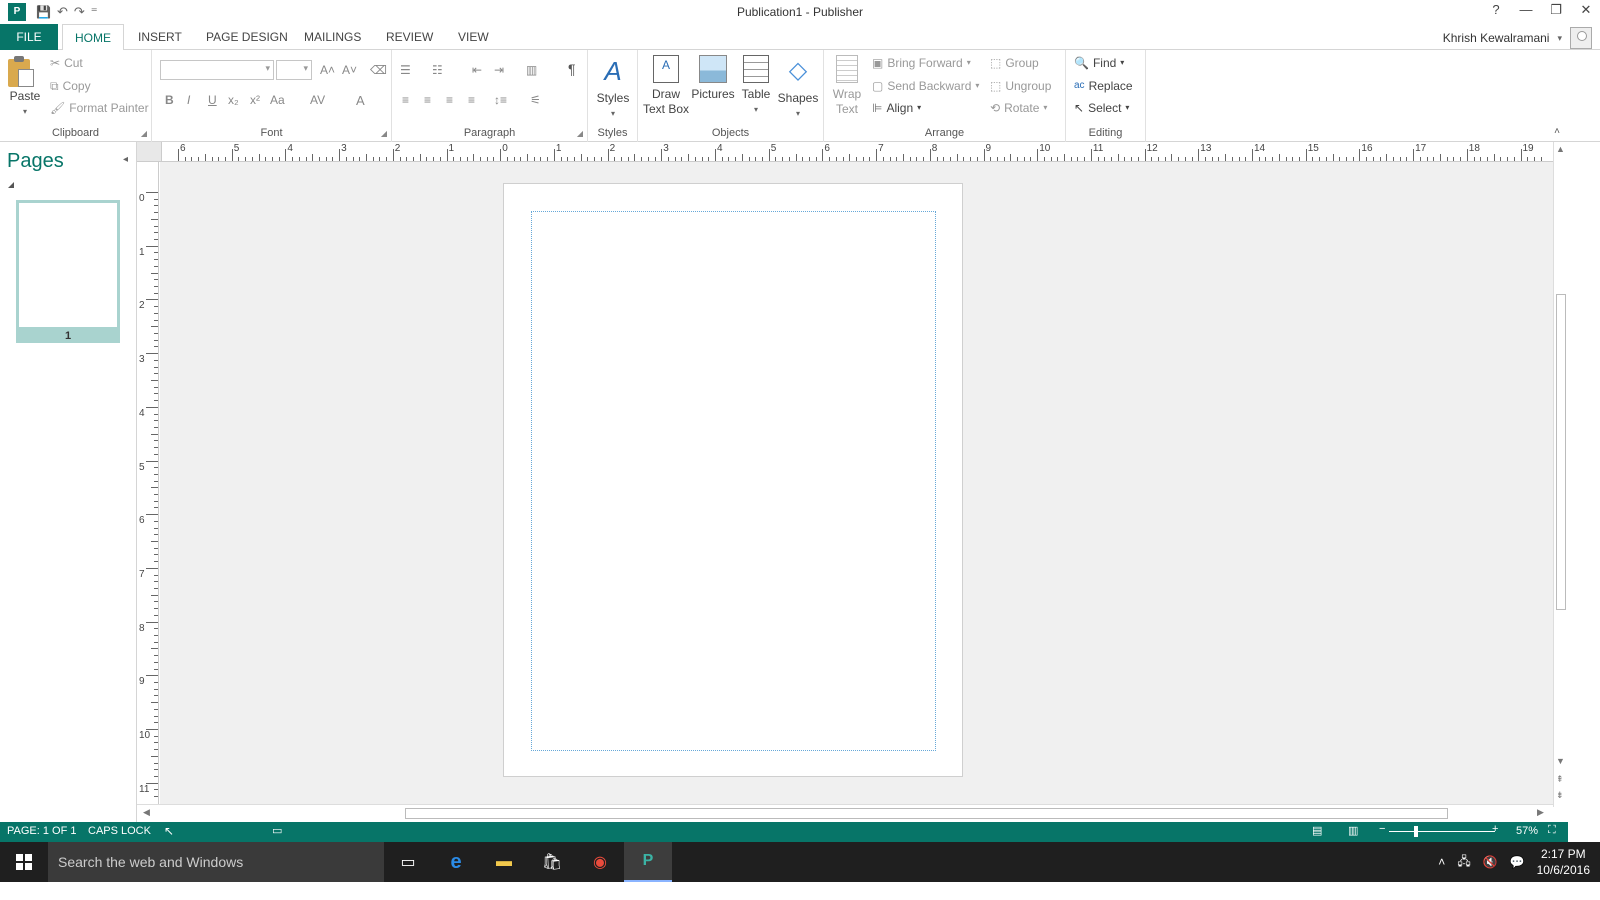 This screenshot has height=900, width=1600. I want to click on ruler-corner, so click(149, 152).